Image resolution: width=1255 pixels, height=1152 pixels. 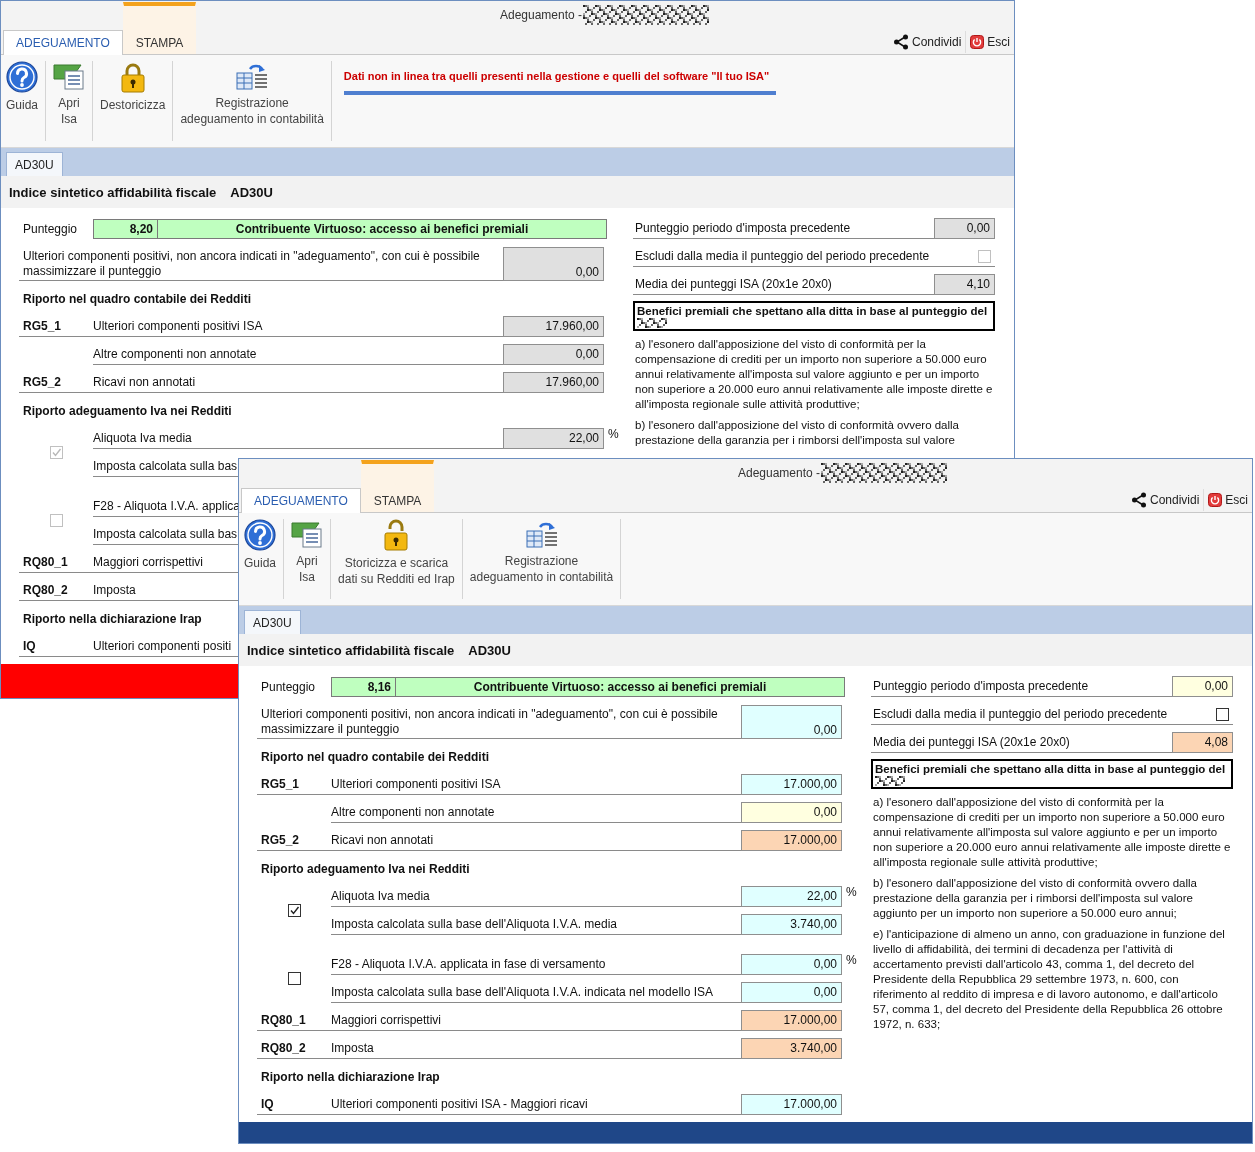 What do you see at coordinates (468, 964) in the screenshot?
I see `field-label: F28 - Aliquota I.V.A. applicata in fase di versamento` at bounding box center [468, 964].